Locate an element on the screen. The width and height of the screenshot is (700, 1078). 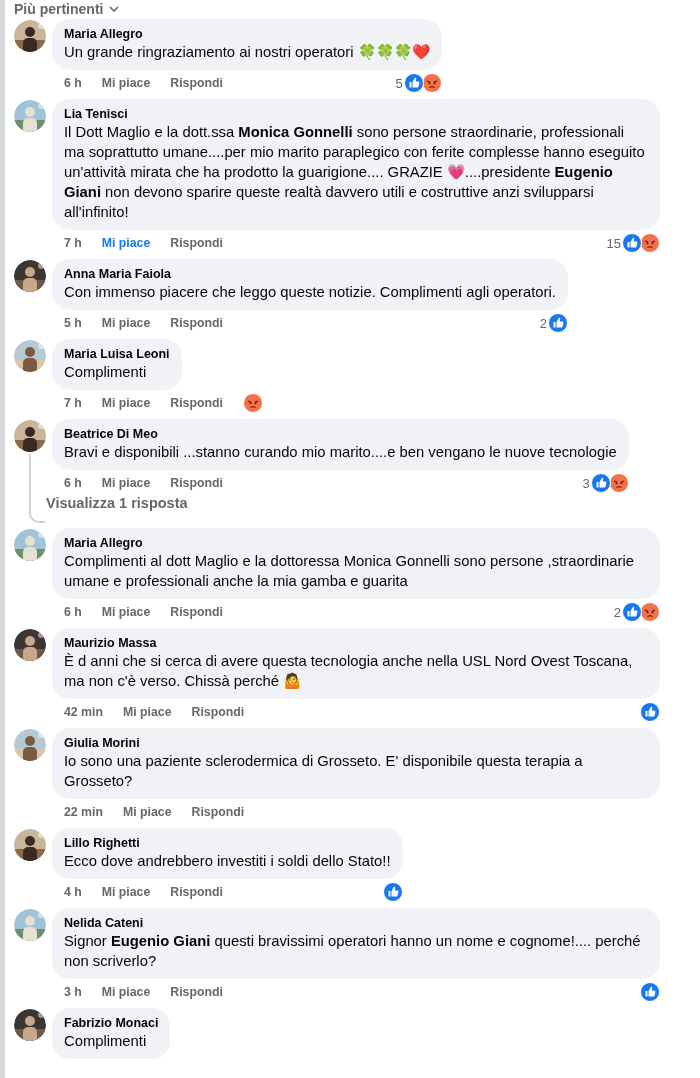
comment-text: Signor Eugenio Giani questi bravissimi operatori hanno un nome e cognome!.... perché non scriverlo? is located at coordinates (353, 951).